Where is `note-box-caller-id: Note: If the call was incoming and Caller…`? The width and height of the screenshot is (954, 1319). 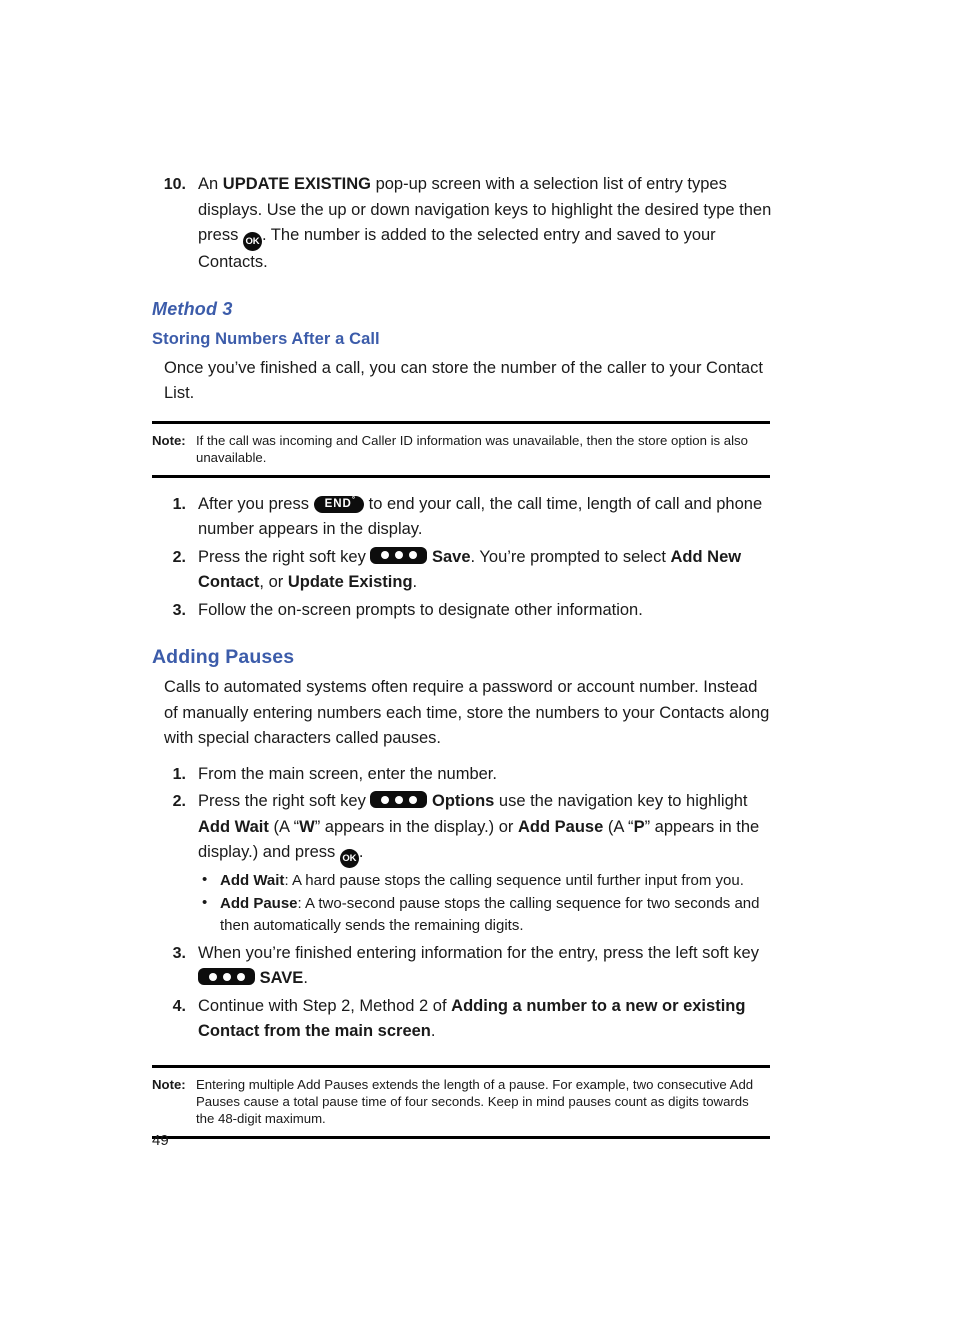
note-box-caller-id: Note: If the call was incoming and Caller… is located at coordinates (461, 449).